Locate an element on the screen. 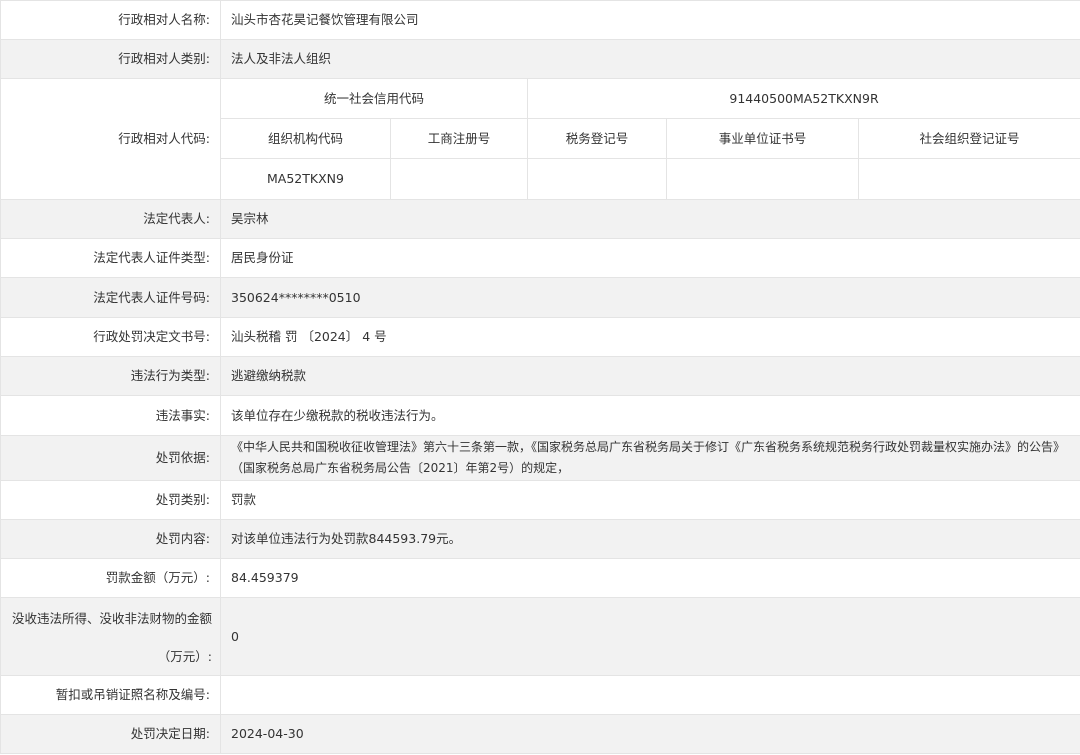 Image resolution: width=1080 pixels, height=755 pixels. social-org-reg-value is located at coordinates (969, 179).